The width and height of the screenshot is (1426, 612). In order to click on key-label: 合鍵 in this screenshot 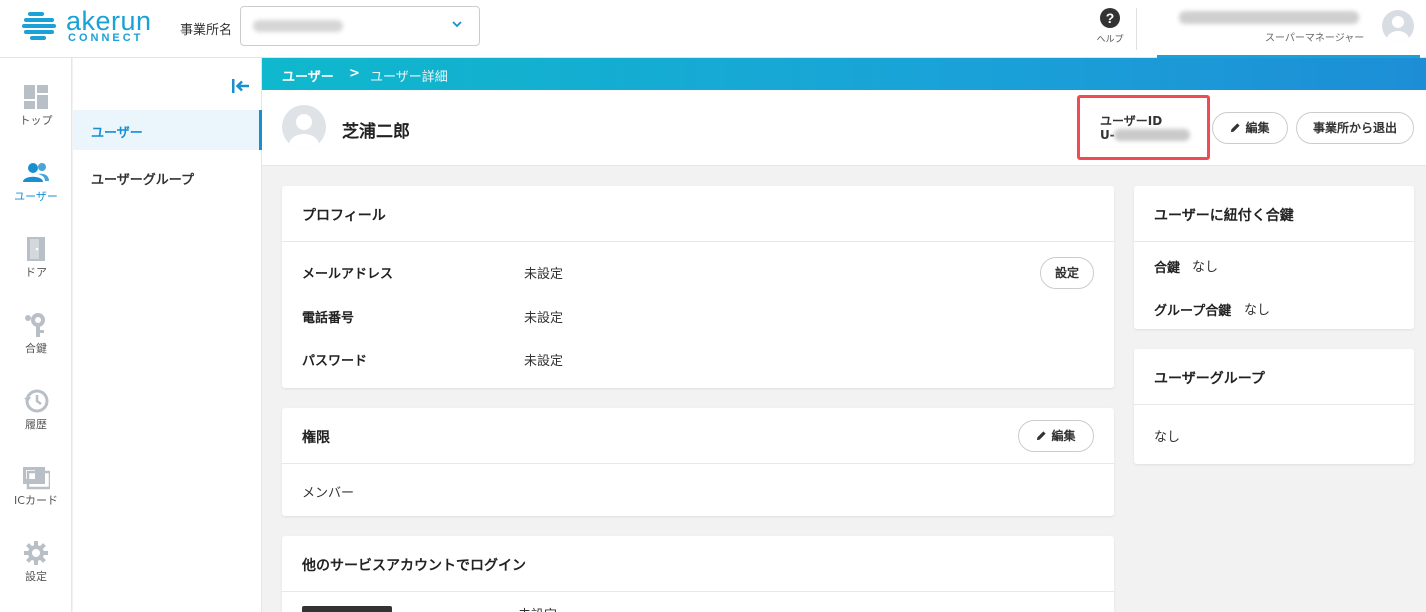, I will do `click(1167, 268)`.